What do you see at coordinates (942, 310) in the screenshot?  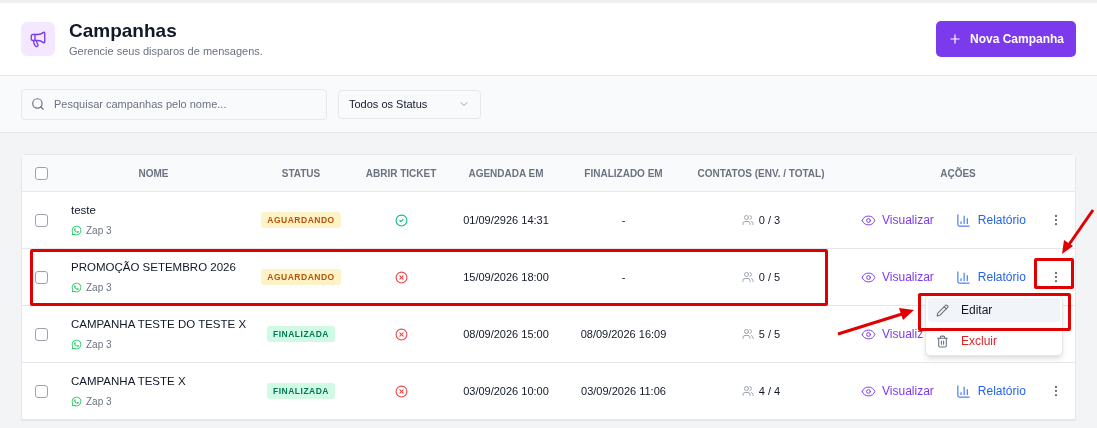 I see `pencil-icon` at bounding box center [942, 310].